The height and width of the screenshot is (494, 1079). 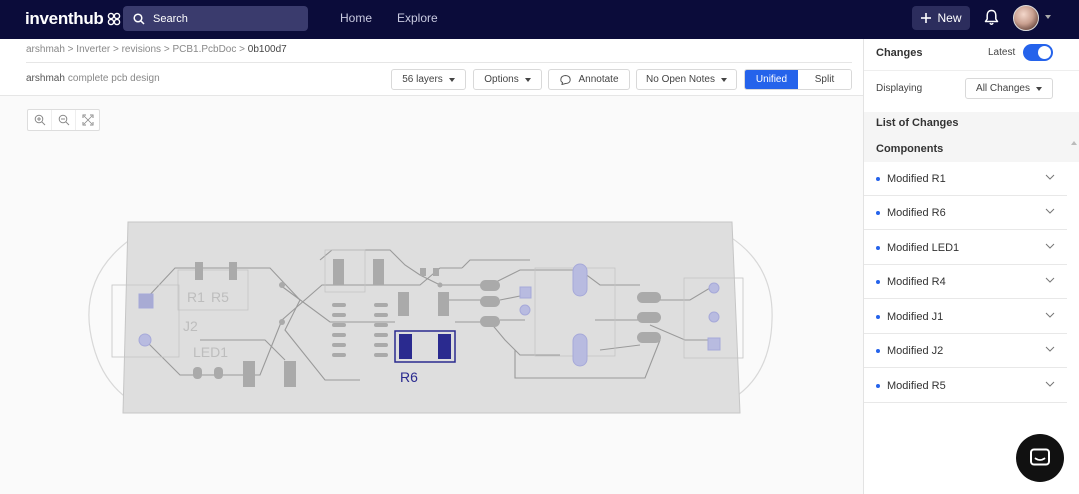 What do you see at coordinates (1002, 52) in the screenshot?
I see `latest-label: Latest` at bounding box center [1002, 52].